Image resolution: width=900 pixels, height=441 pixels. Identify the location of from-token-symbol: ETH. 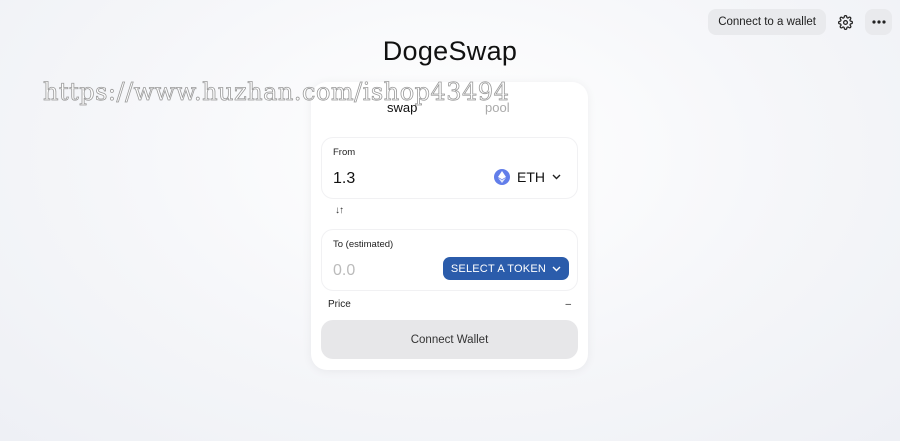
(531, 177).